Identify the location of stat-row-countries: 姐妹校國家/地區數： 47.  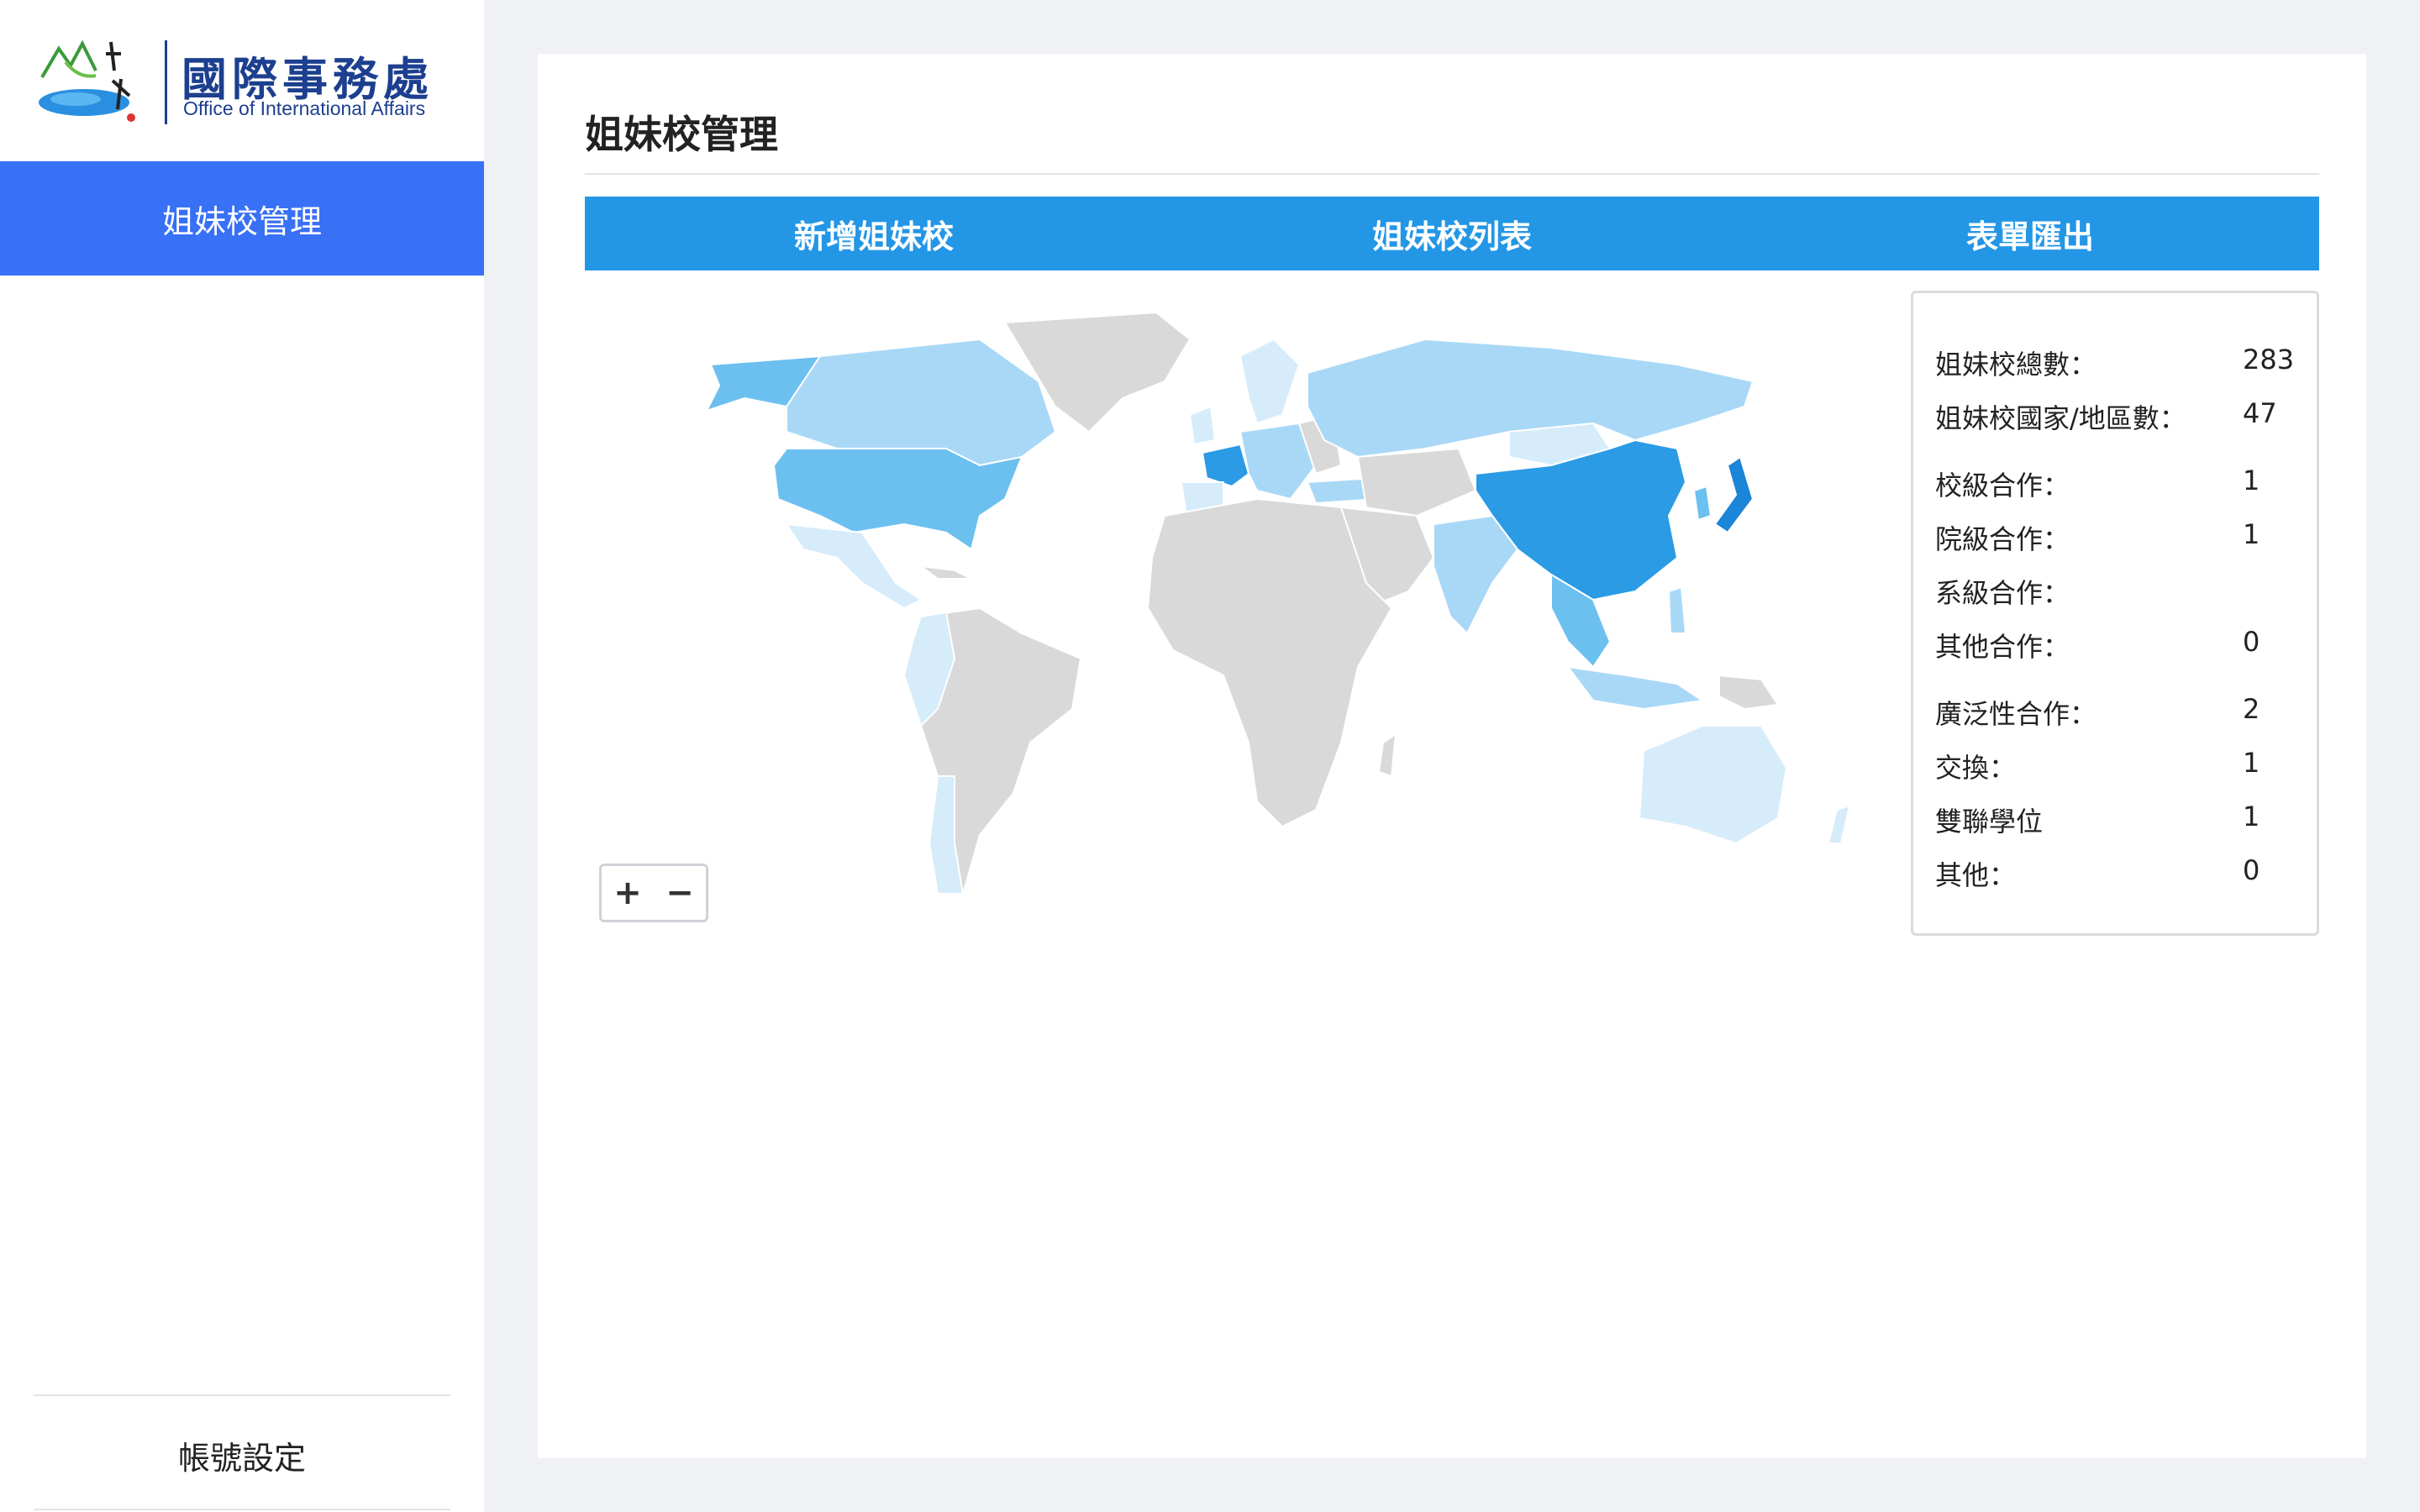
(2115, 418).